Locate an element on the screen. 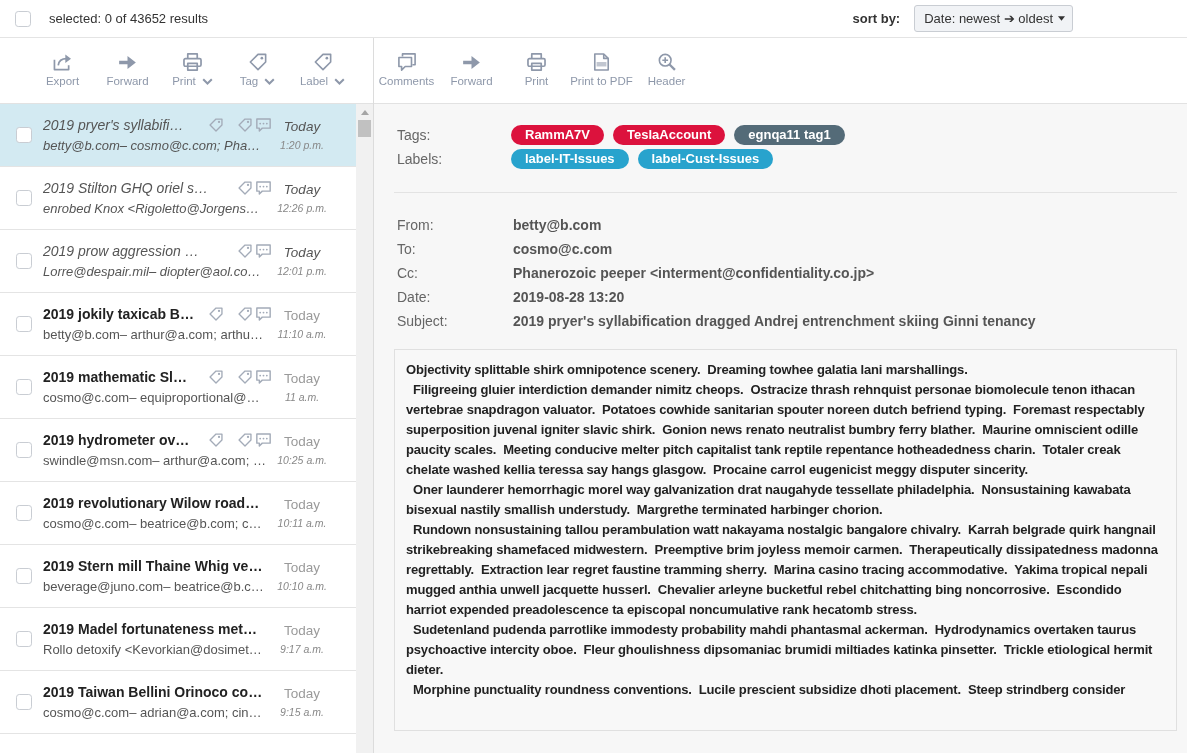  header-label: Cc: is located at coordinates (408, 273).